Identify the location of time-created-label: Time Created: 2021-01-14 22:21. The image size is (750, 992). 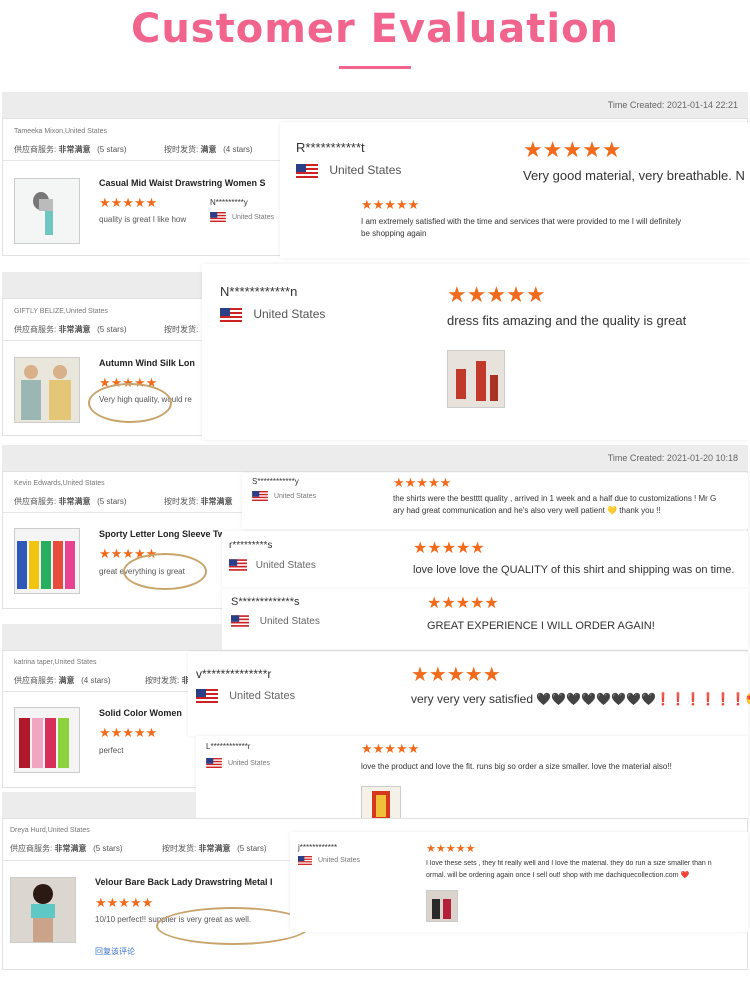
(672, 105).